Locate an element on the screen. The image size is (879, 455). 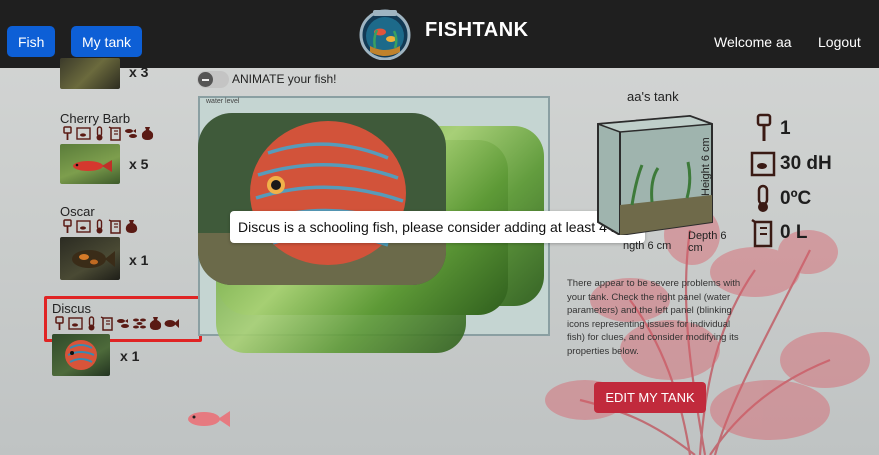
fishbowl-logo-icon is located at coordinates (385, 34).